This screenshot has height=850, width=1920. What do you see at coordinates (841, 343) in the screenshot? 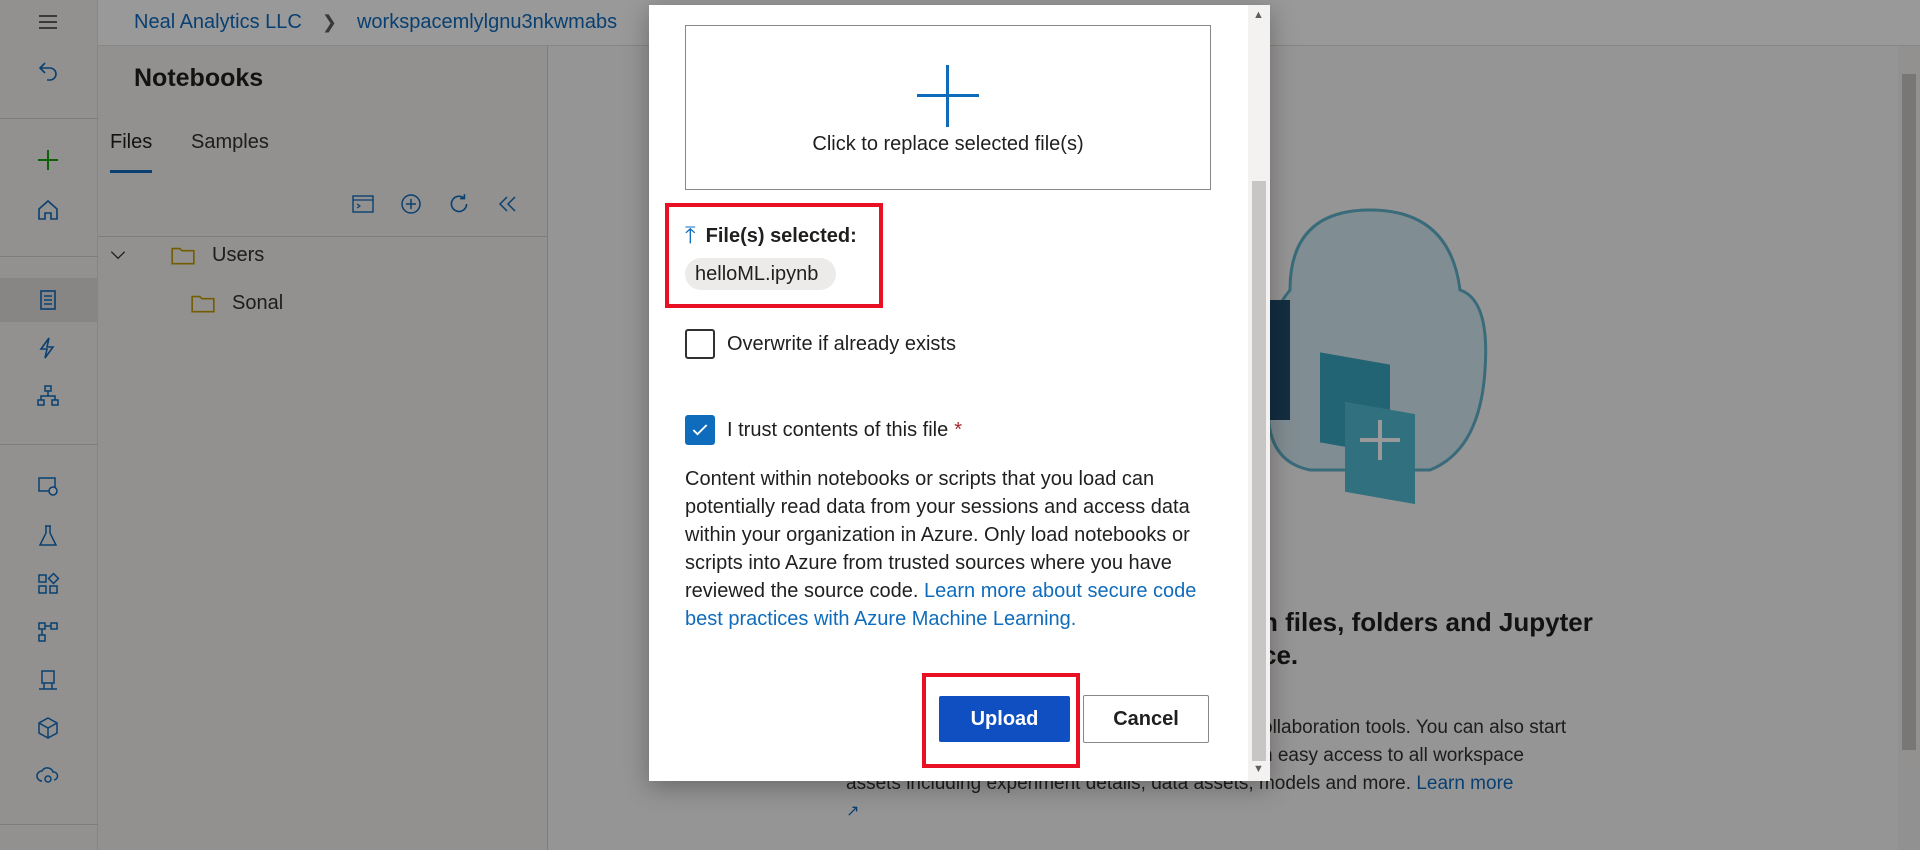
I see `overwrite-label: Overwrite if already exists` at bounding box center [841, 343].